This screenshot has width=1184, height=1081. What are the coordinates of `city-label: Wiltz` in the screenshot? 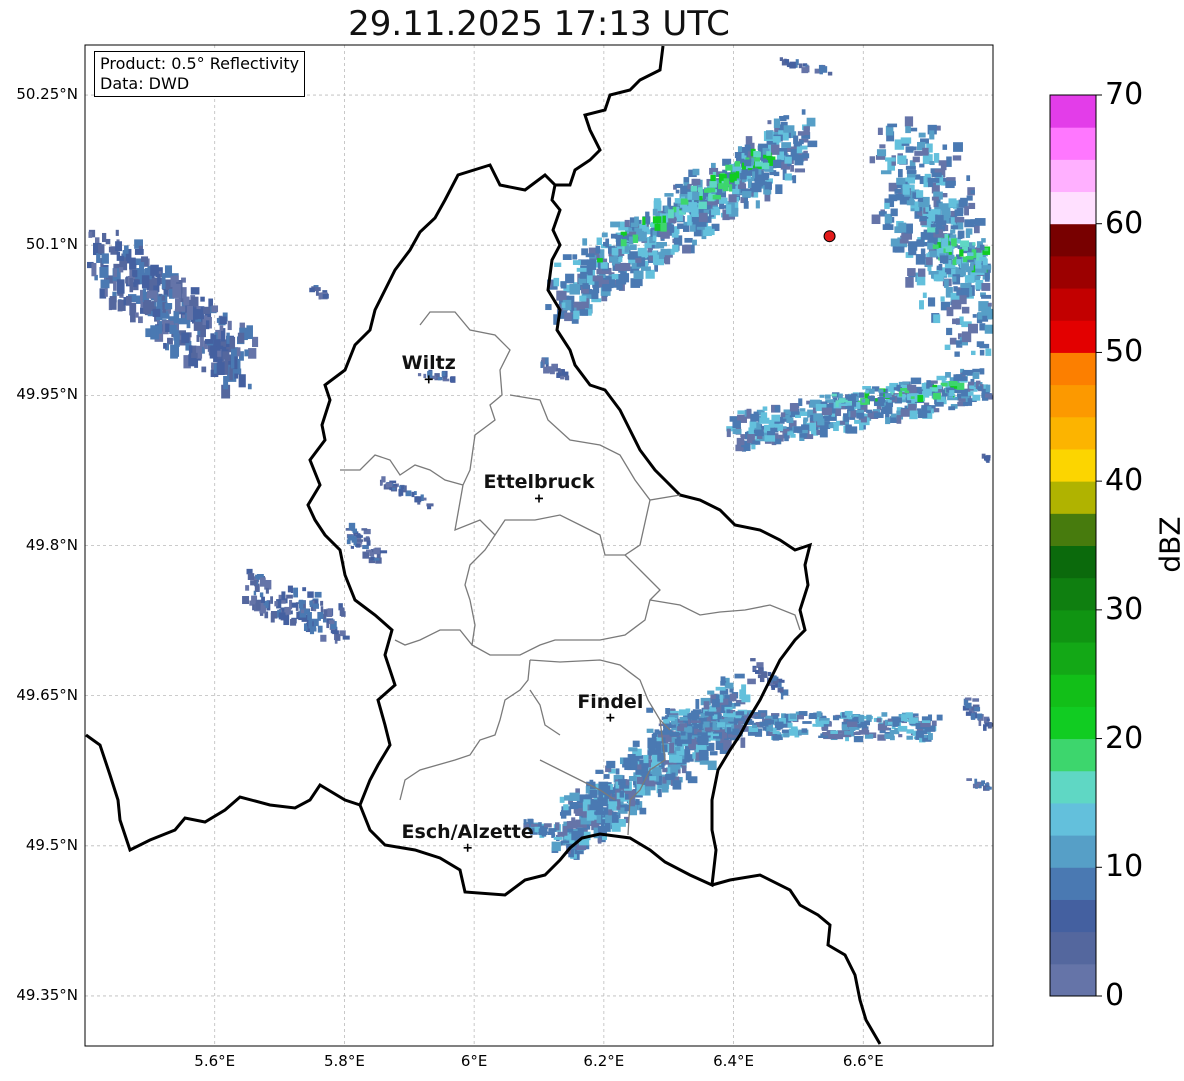 It's located at (428, 363).